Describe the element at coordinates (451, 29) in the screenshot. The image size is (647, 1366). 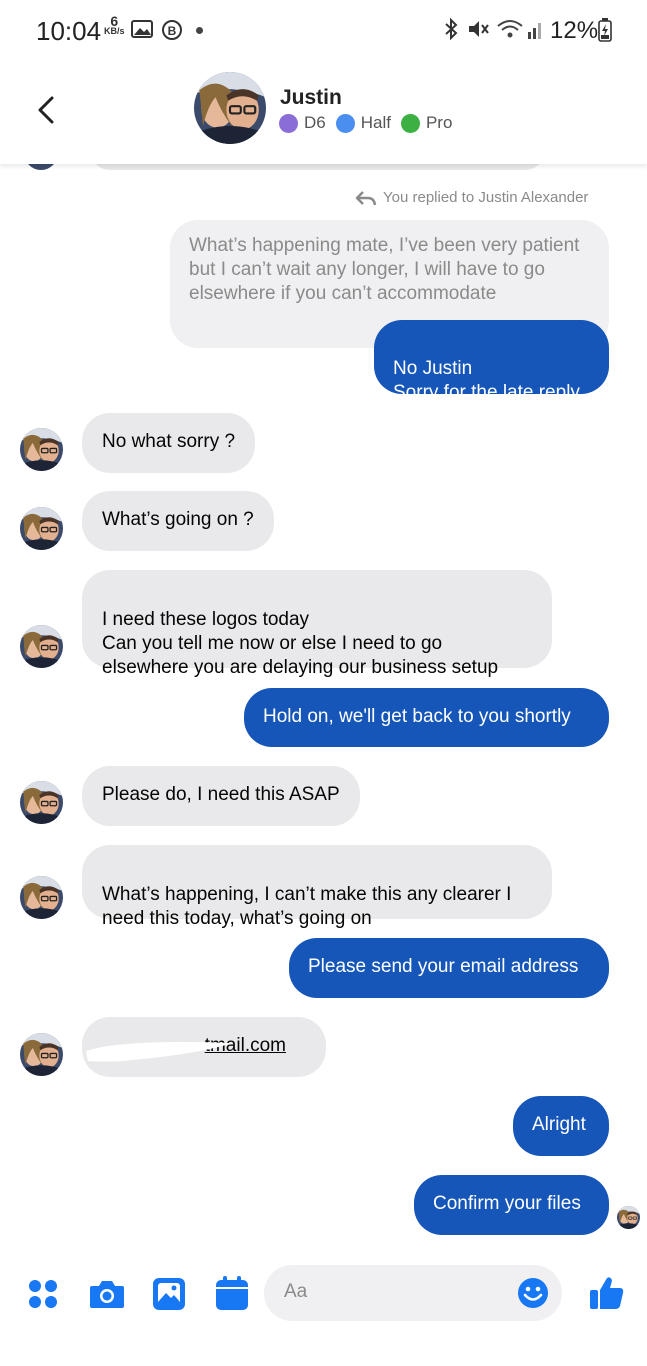
I see `bluetooth-icon` at that location.